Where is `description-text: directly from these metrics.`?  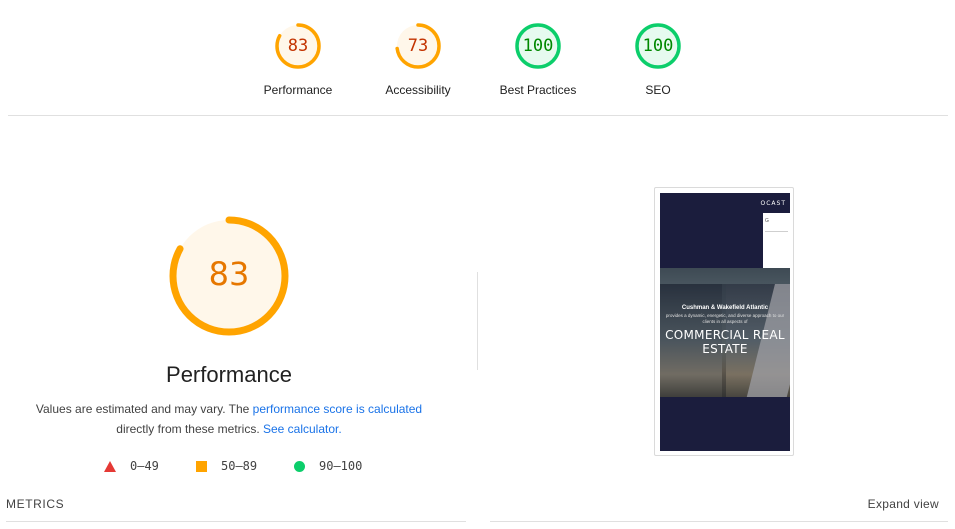
description-text: directly from these metrics. is located at coordinates (189, 429).